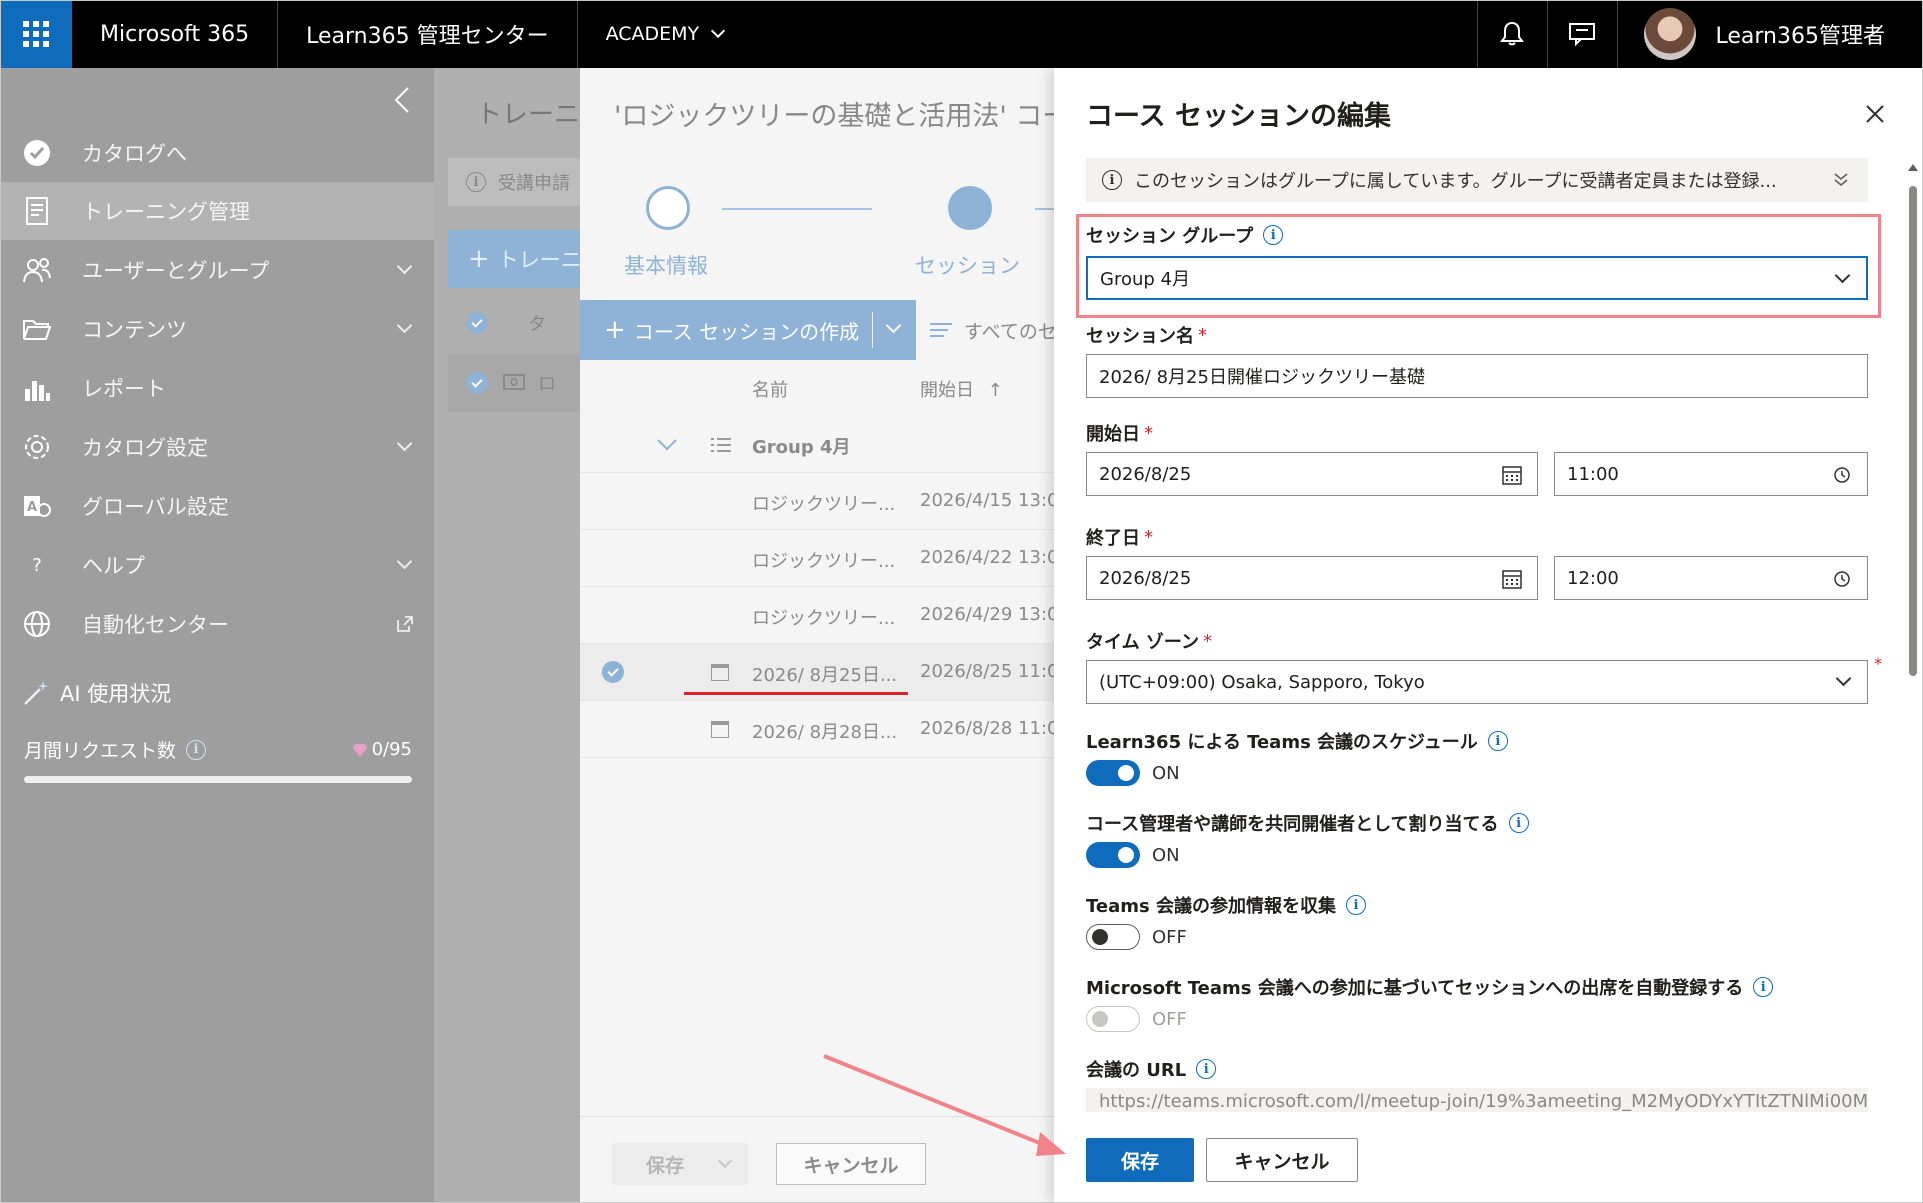 This screenshot has width=1923, height=1203. What do you see at coordinates (518, 323) in the screenshot?
I see `table-header: タ` at bounding box center [518, 323].